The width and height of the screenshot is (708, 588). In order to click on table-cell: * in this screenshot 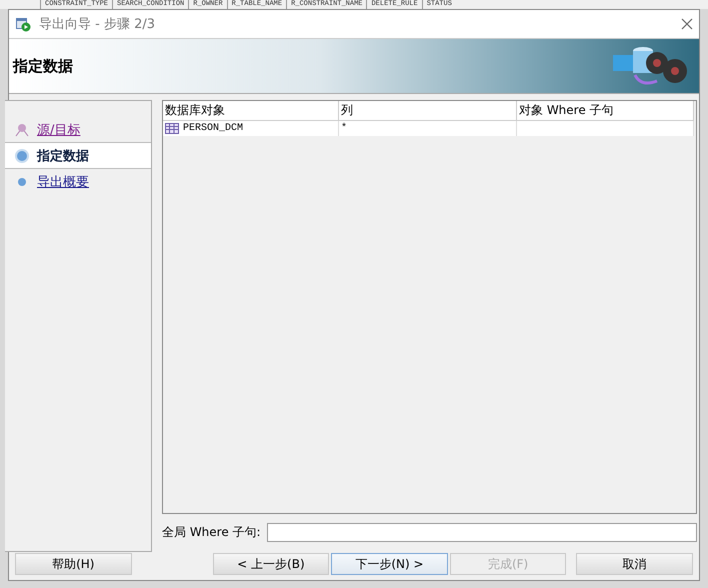, I will do `click(428, 128)`.